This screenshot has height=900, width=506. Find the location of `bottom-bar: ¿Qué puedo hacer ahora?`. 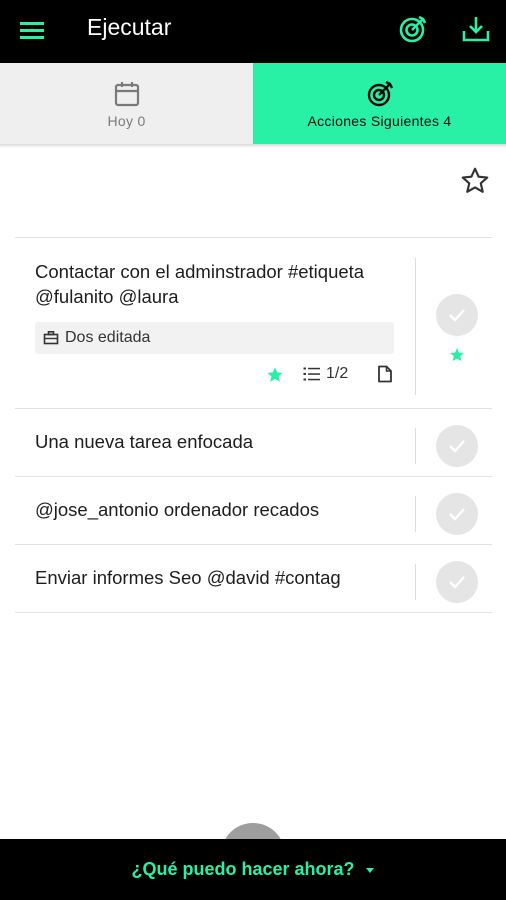

bottom-bar: ¿Qué puedo hacer ahora? is located at coordinates (253, 869).